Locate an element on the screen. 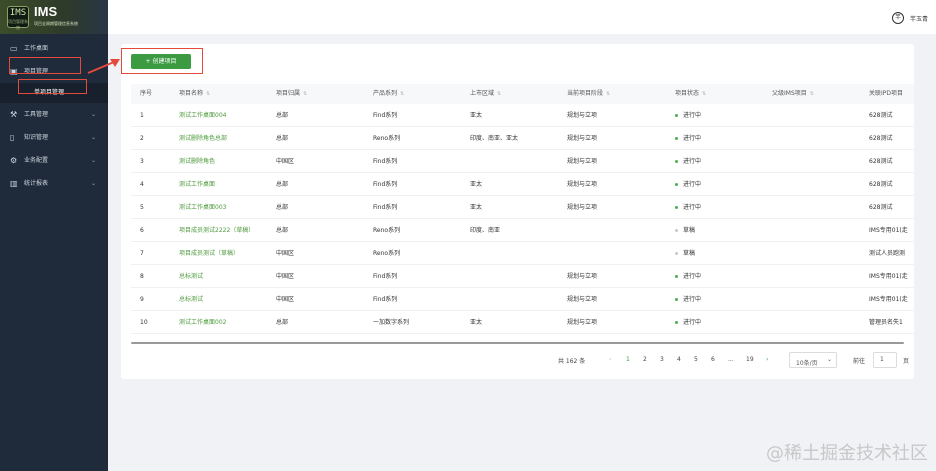  cell-no: 3 is located at coordinates (142, 161).